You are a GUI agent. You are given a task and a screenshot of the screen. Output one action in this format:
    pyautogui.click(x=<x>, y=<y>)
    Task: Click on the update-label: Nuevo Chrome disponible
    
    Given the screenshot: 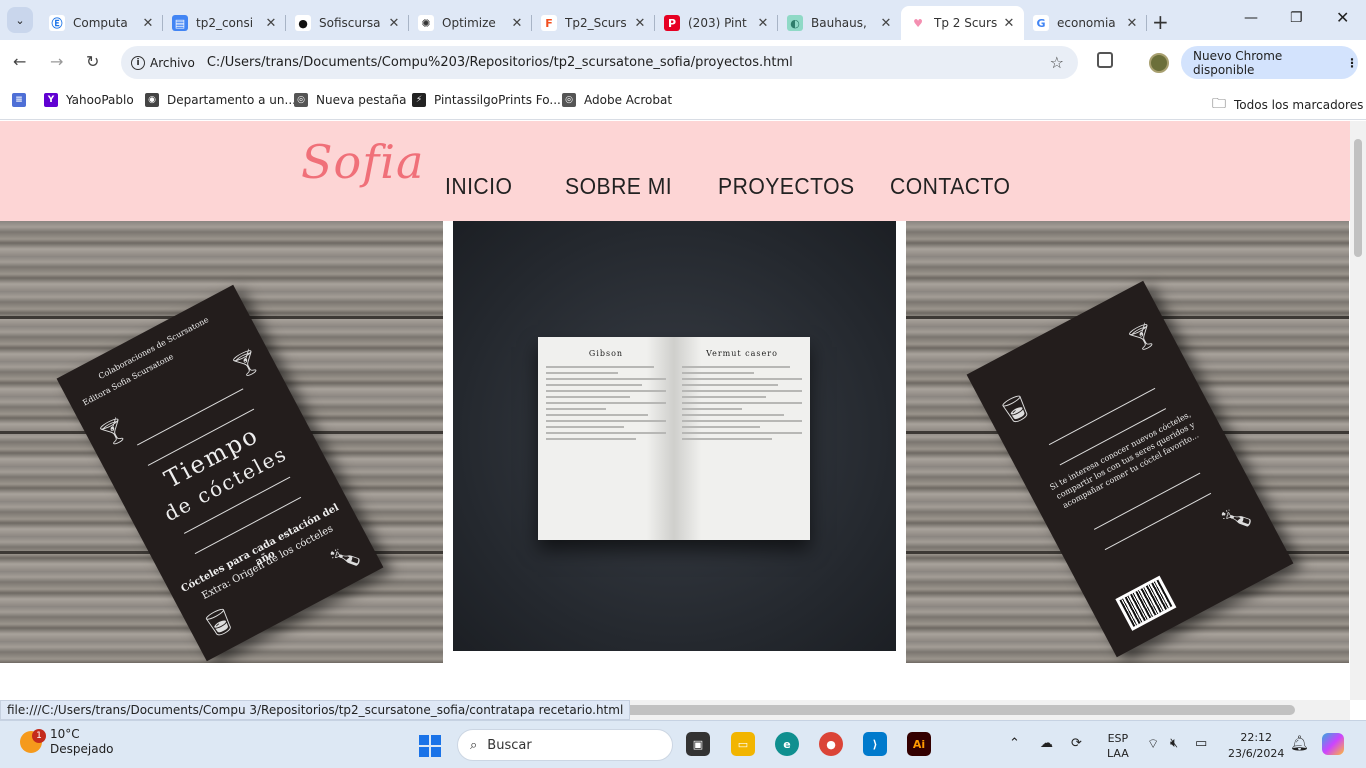 What is the action you would take?
    pyautogui.click(x=1238, y=62)
    